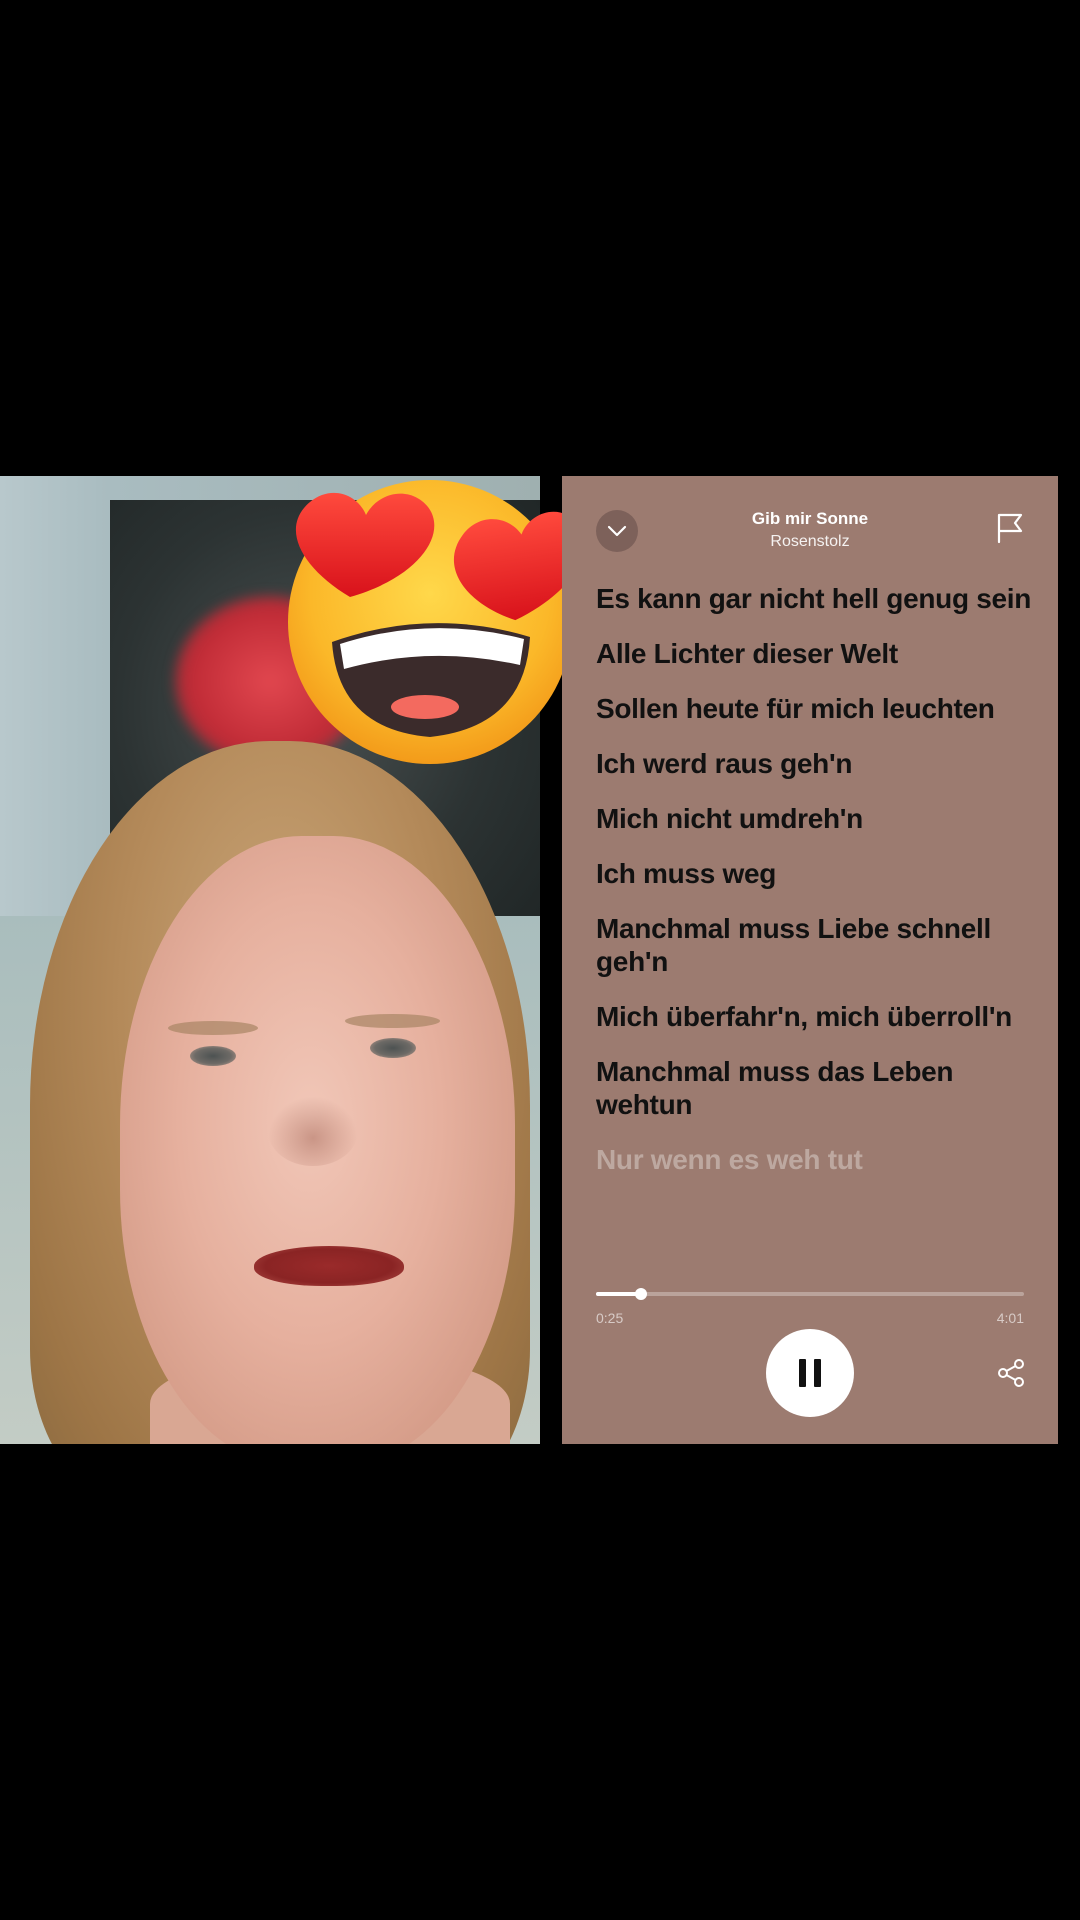  I want to click on track-title: Gib mir Sonne, so click(810, 518).